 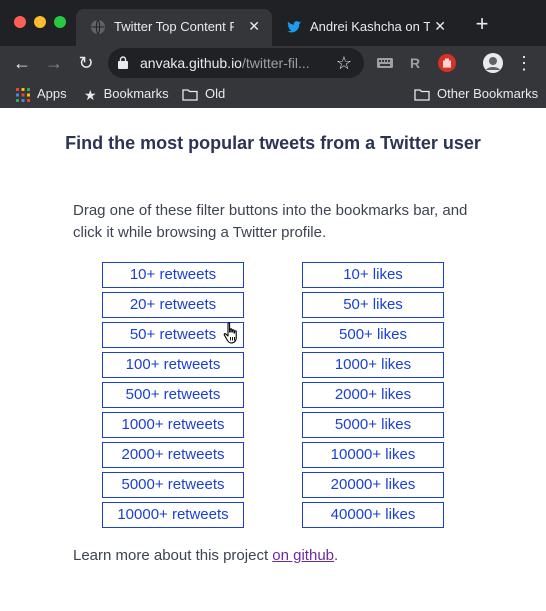 I want to click on filter-retweets-100: 100+ retweets, so click(x=173, y=365).